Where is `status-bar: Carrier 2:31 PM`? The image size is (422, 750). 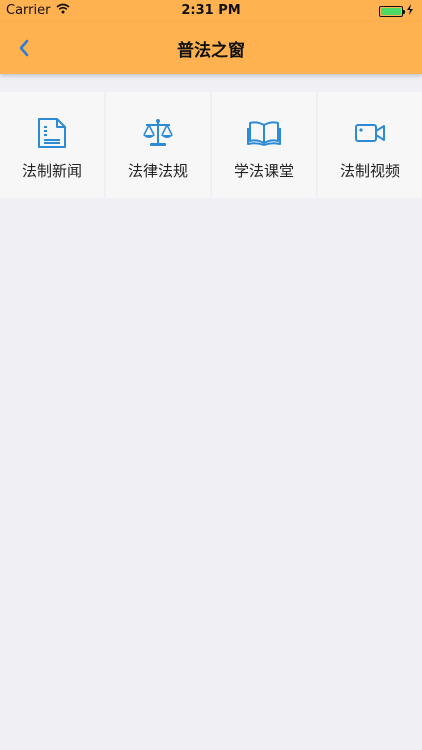 status-bar: Carrier 2:31 PM is located at coordinates (211, 11).